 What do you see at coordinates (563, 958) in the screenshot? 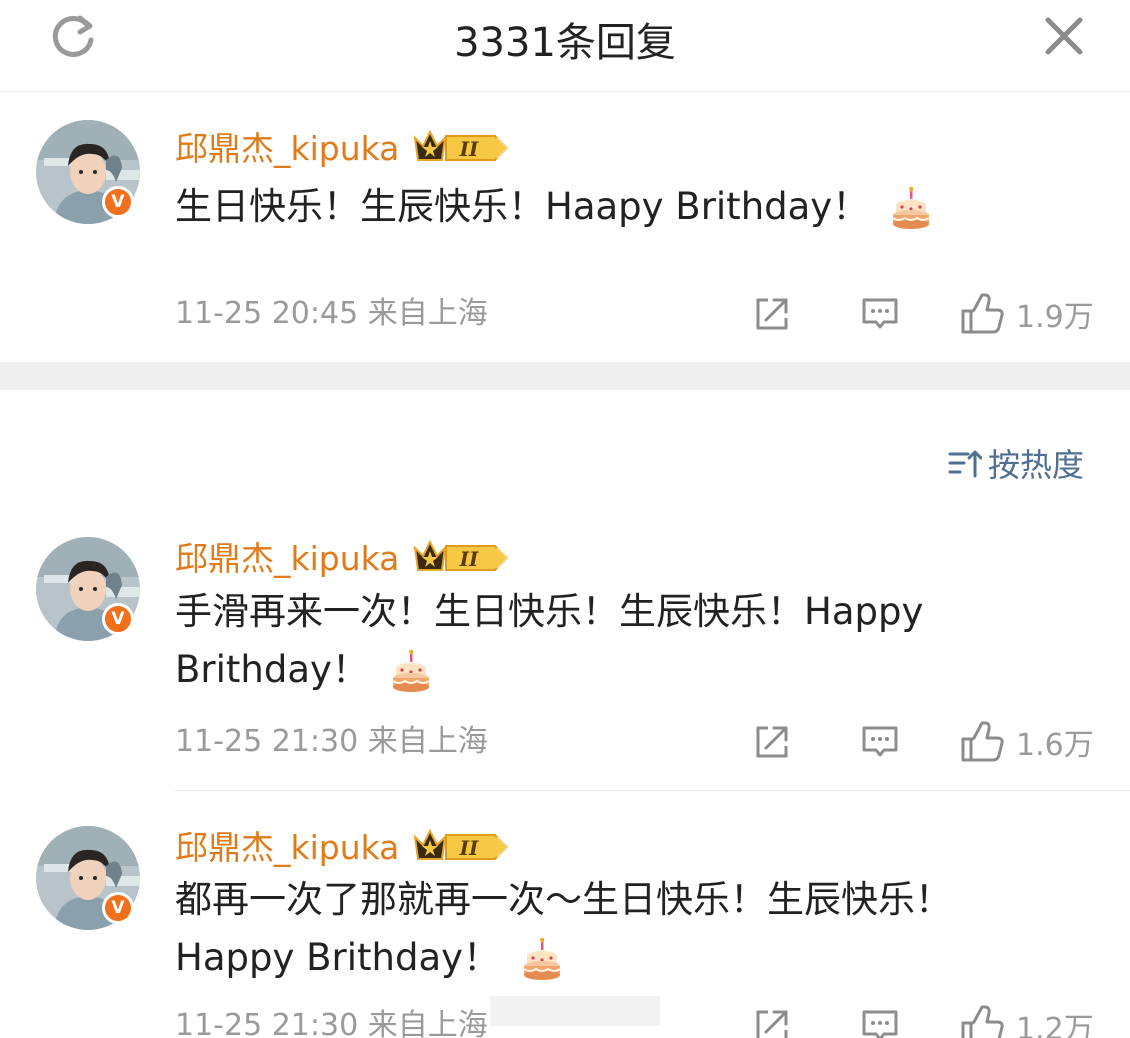
I see `comment-text-line: Happy Brithday！` at bounding box center [563, 958].